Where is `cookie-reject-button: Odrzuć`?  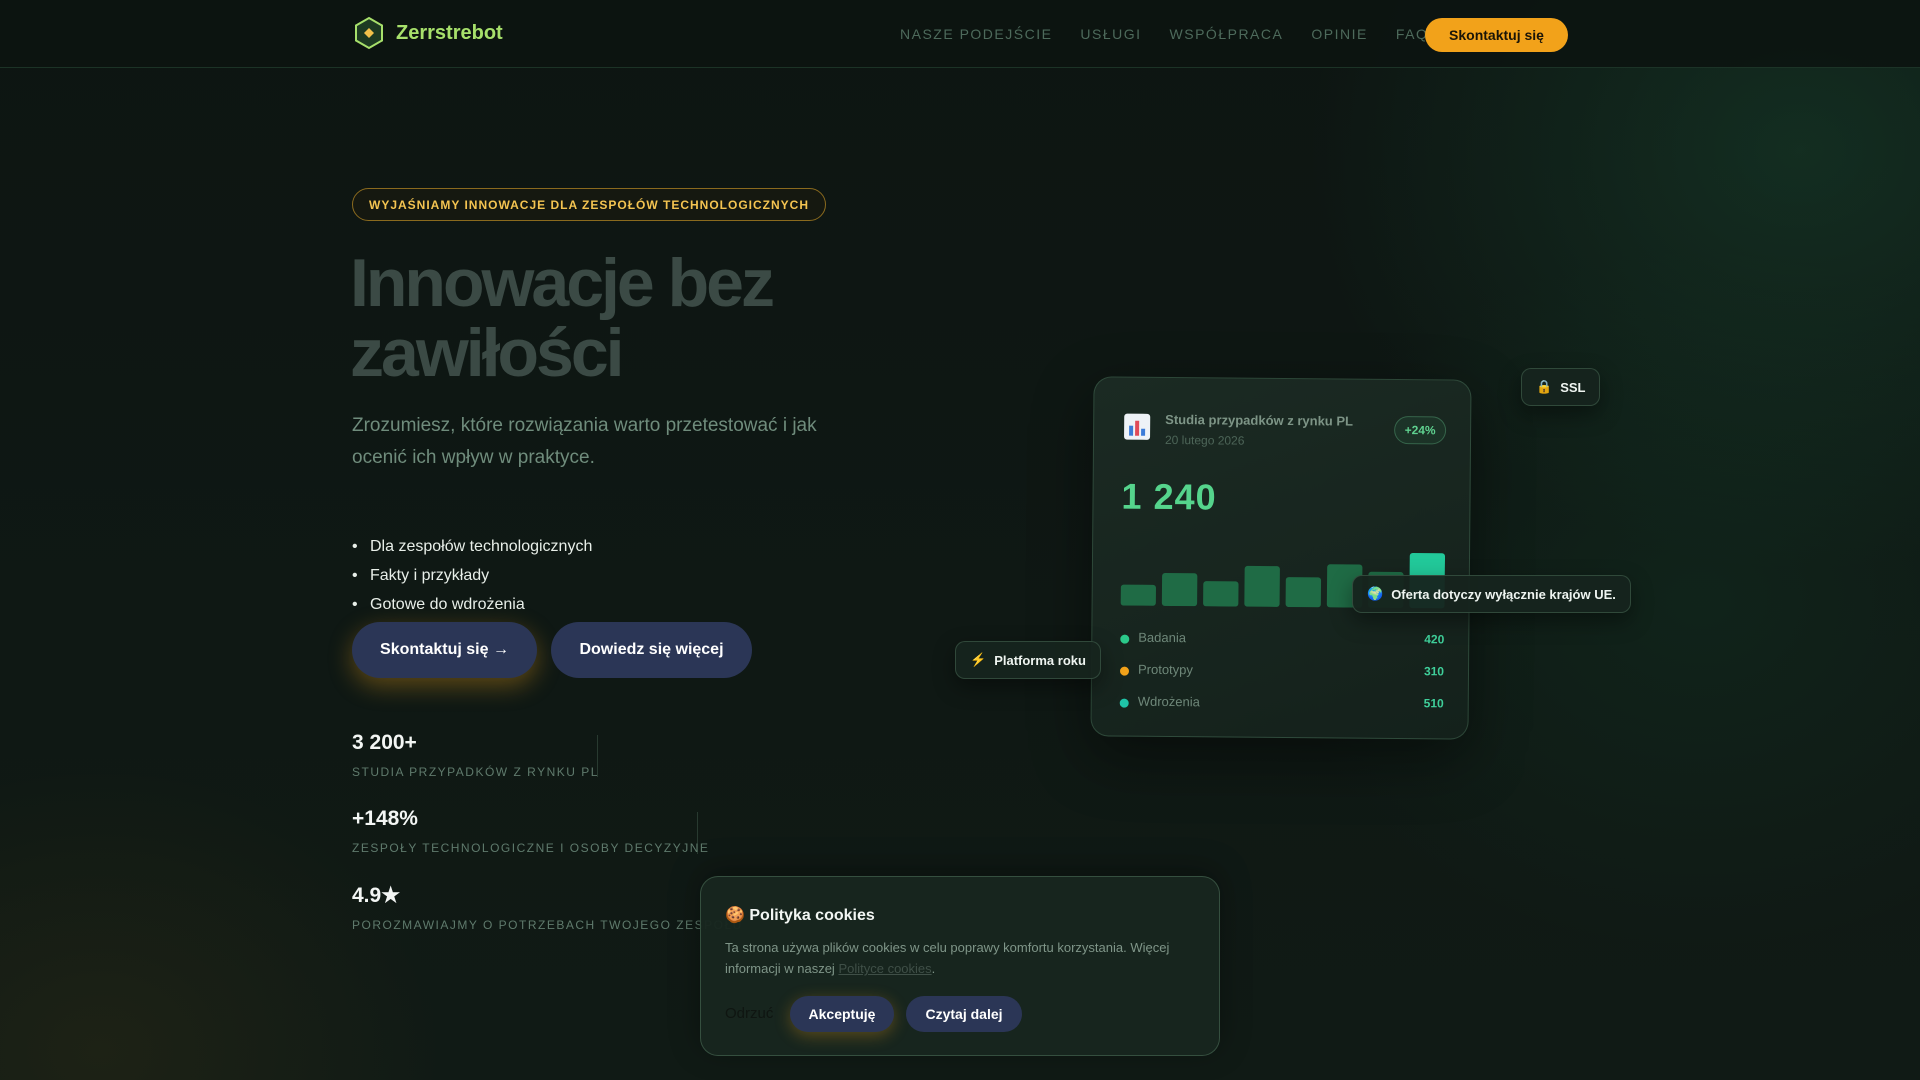 cookie-reject-button: Odrzuć is located at coordinates (749, 1013).